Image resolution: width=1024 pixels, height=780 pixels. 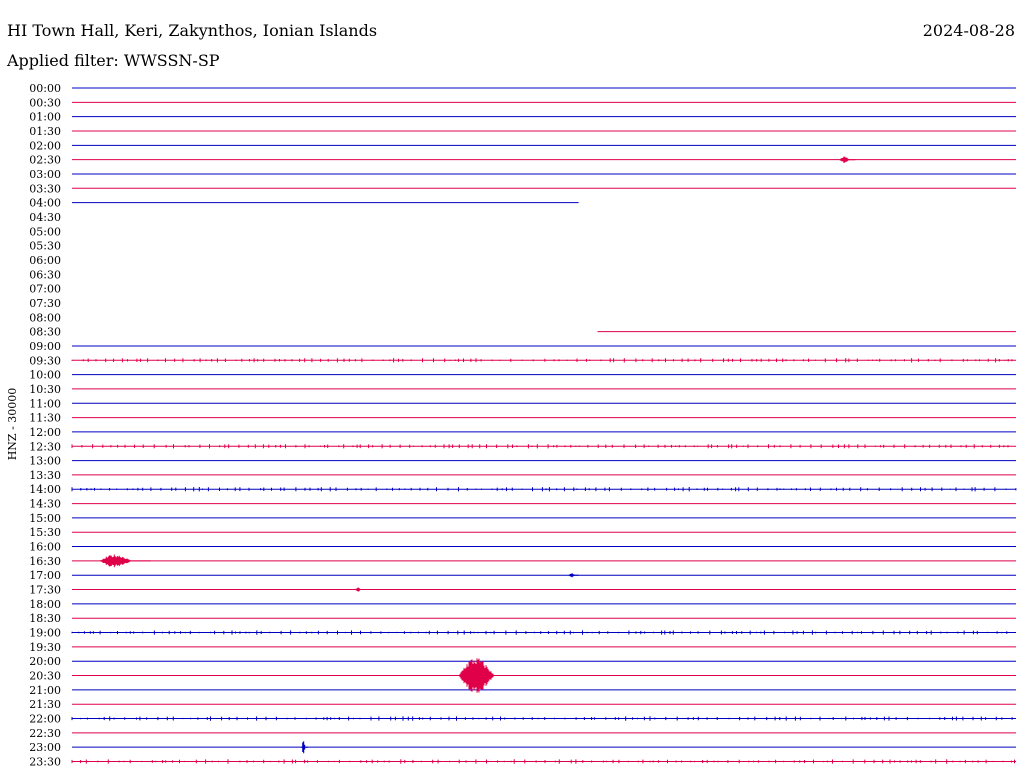 I want to click on hour-tick-label: 16:30, so click(x=45, y=561).